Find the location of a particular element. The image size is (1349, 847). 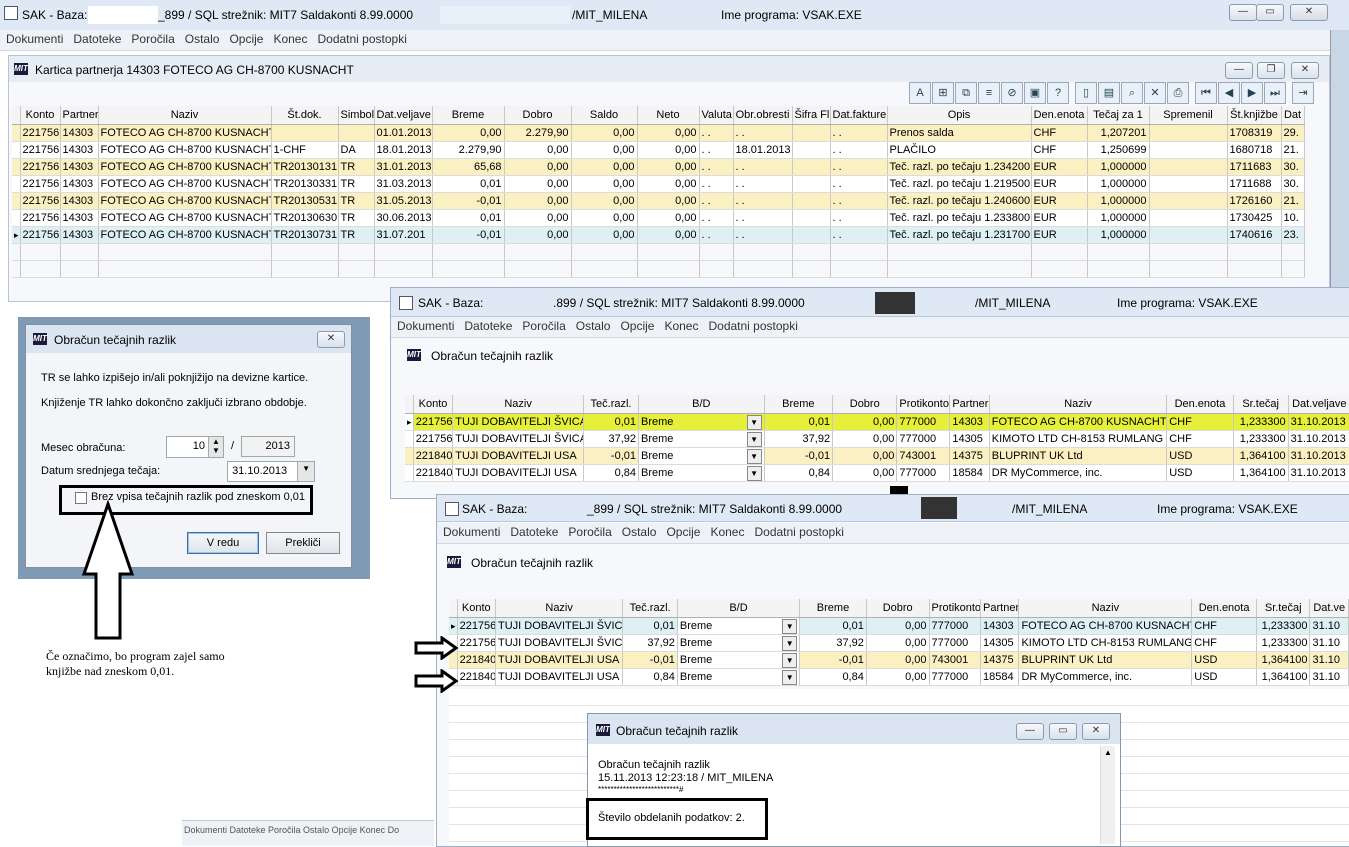

menu-dodatni-postopki: Dodatni postopki is located at coordinates (752, 326).